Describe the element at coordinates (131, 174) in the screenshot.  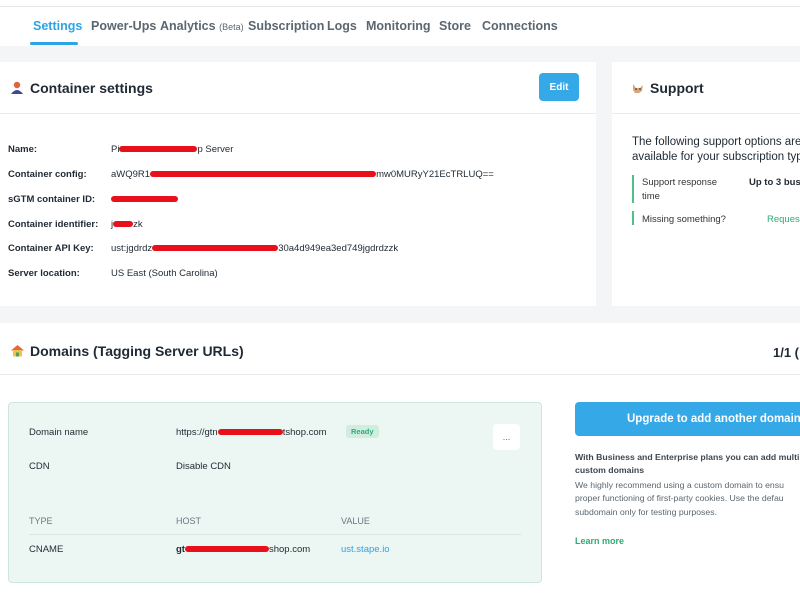
I see `container-config-prefix: aWQ9R1` at that location.